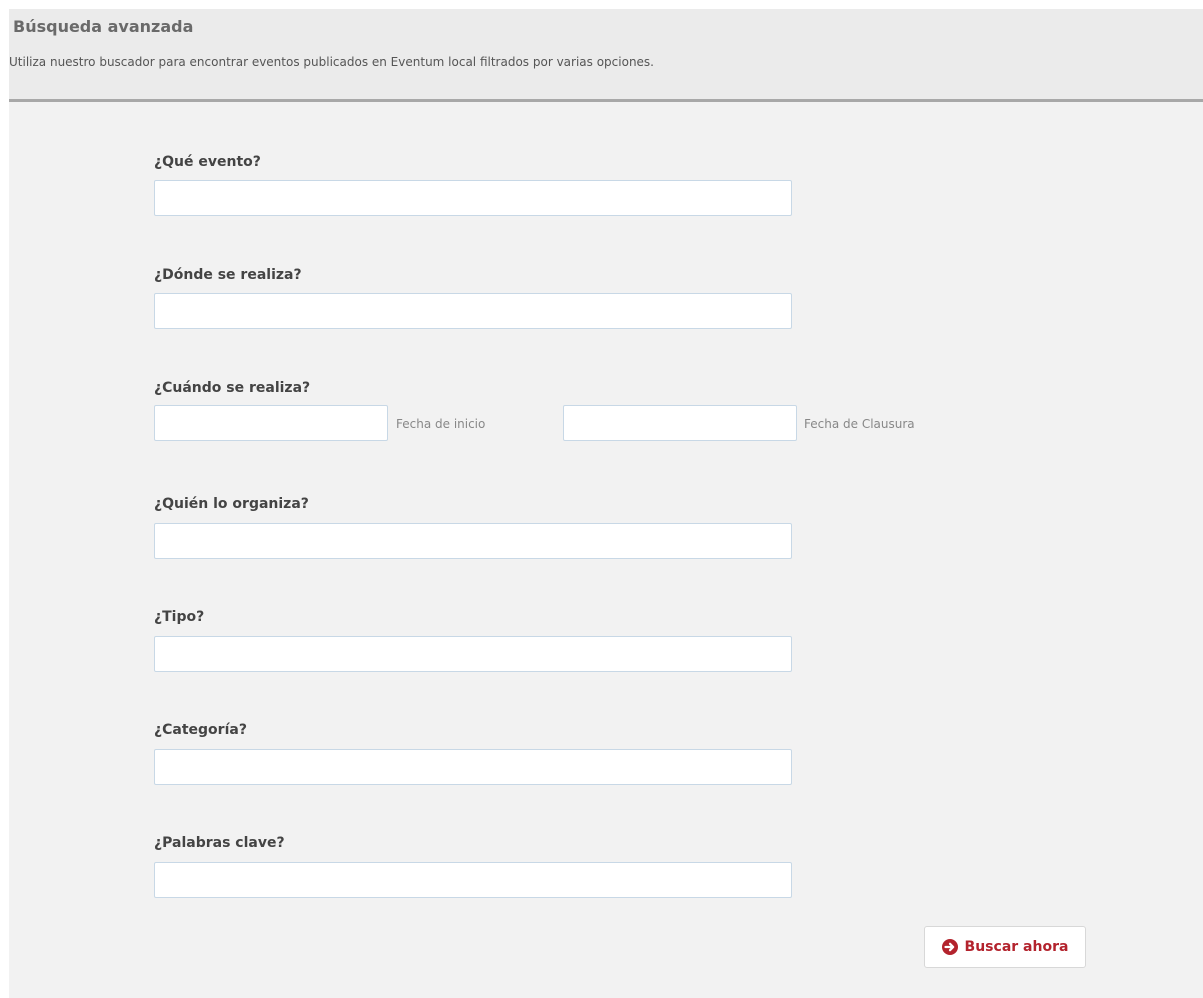  I want to click on start-date-input, so click(271, 423).